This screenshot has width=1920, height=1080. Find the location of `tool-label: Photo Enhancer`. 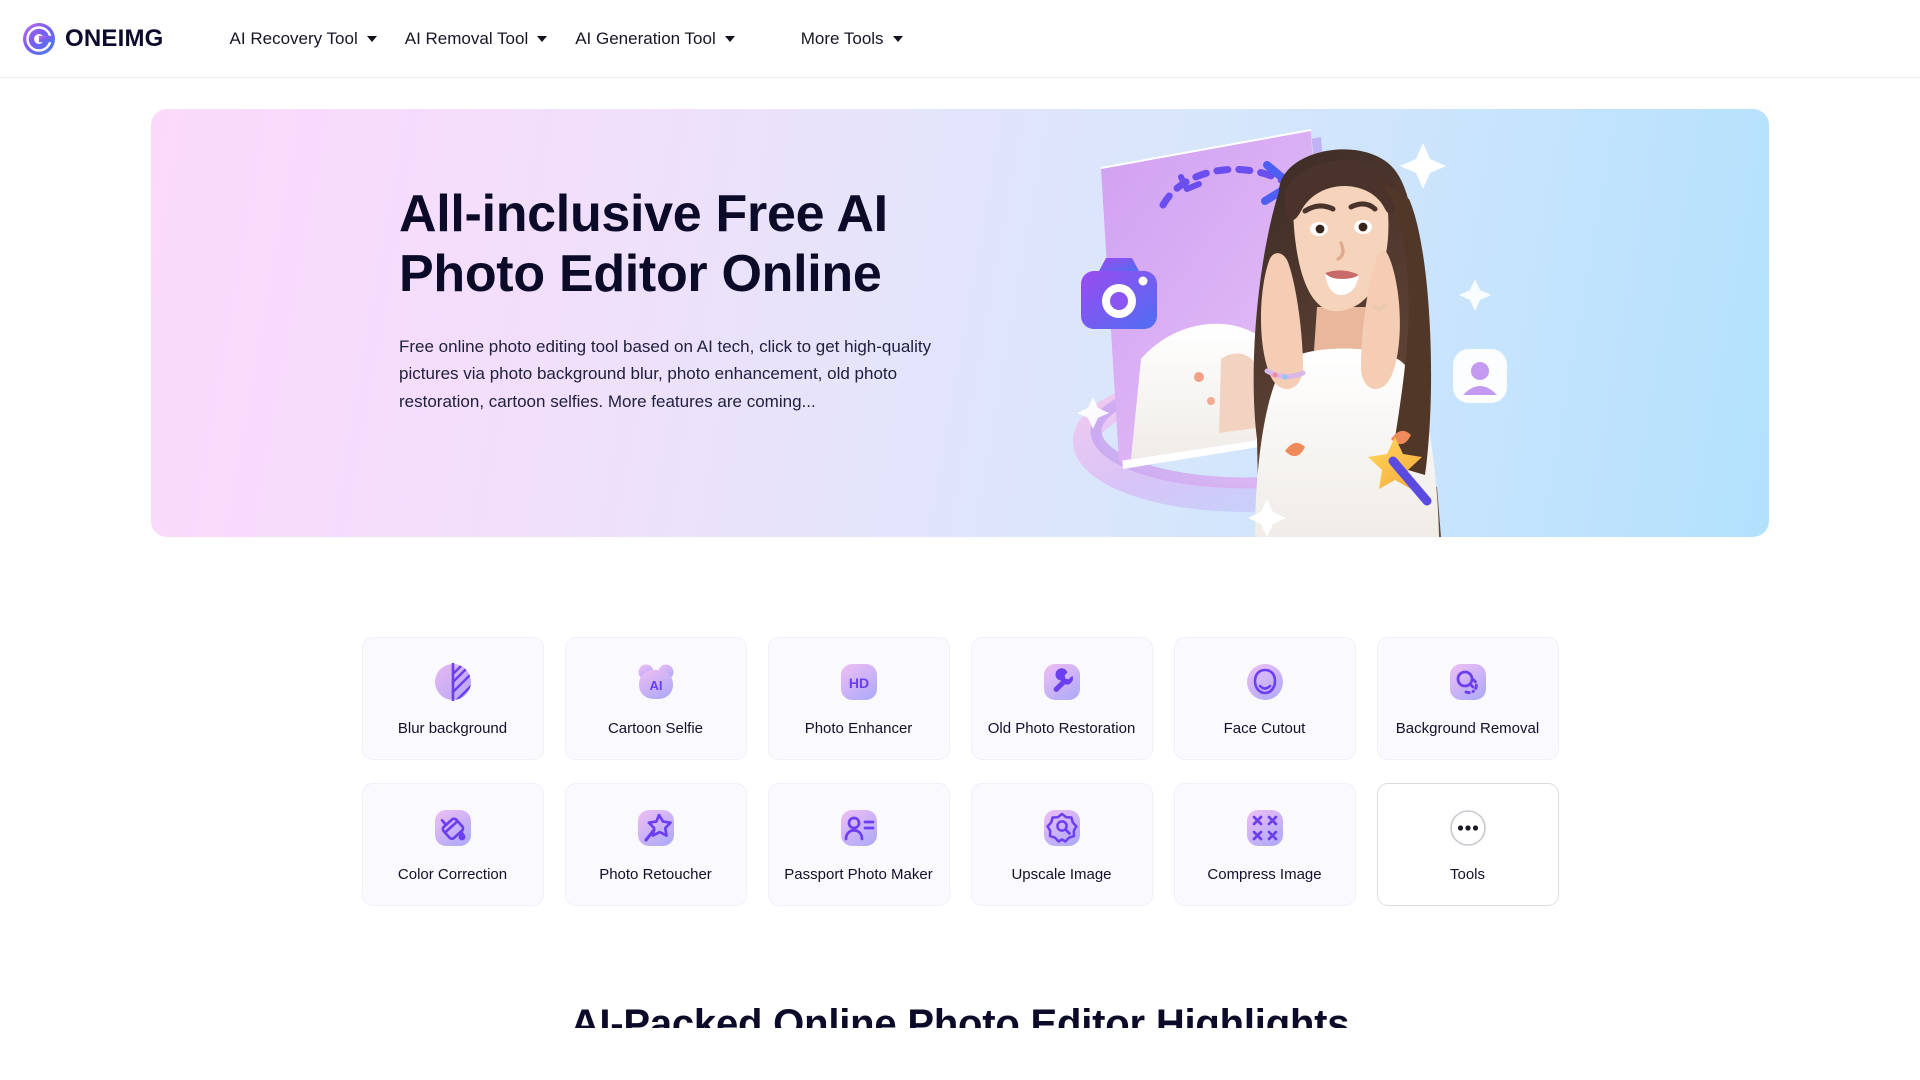

tool-label: Photo Enhancer is located at coordinates (858, 728).